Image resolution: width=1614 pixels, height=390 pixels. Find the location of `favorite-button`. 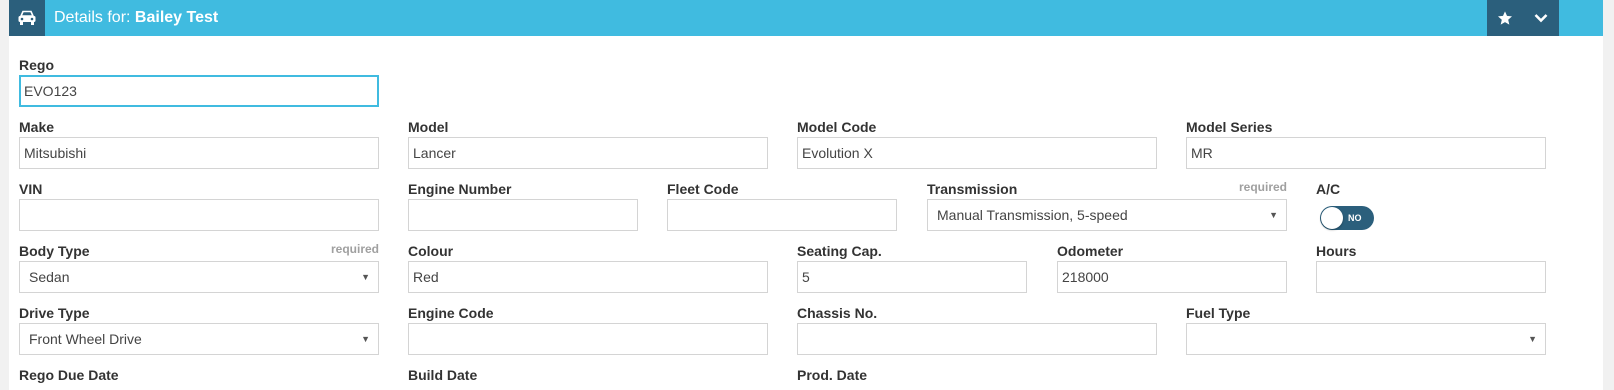

favorite-button is located at coordinates (1505, 18).